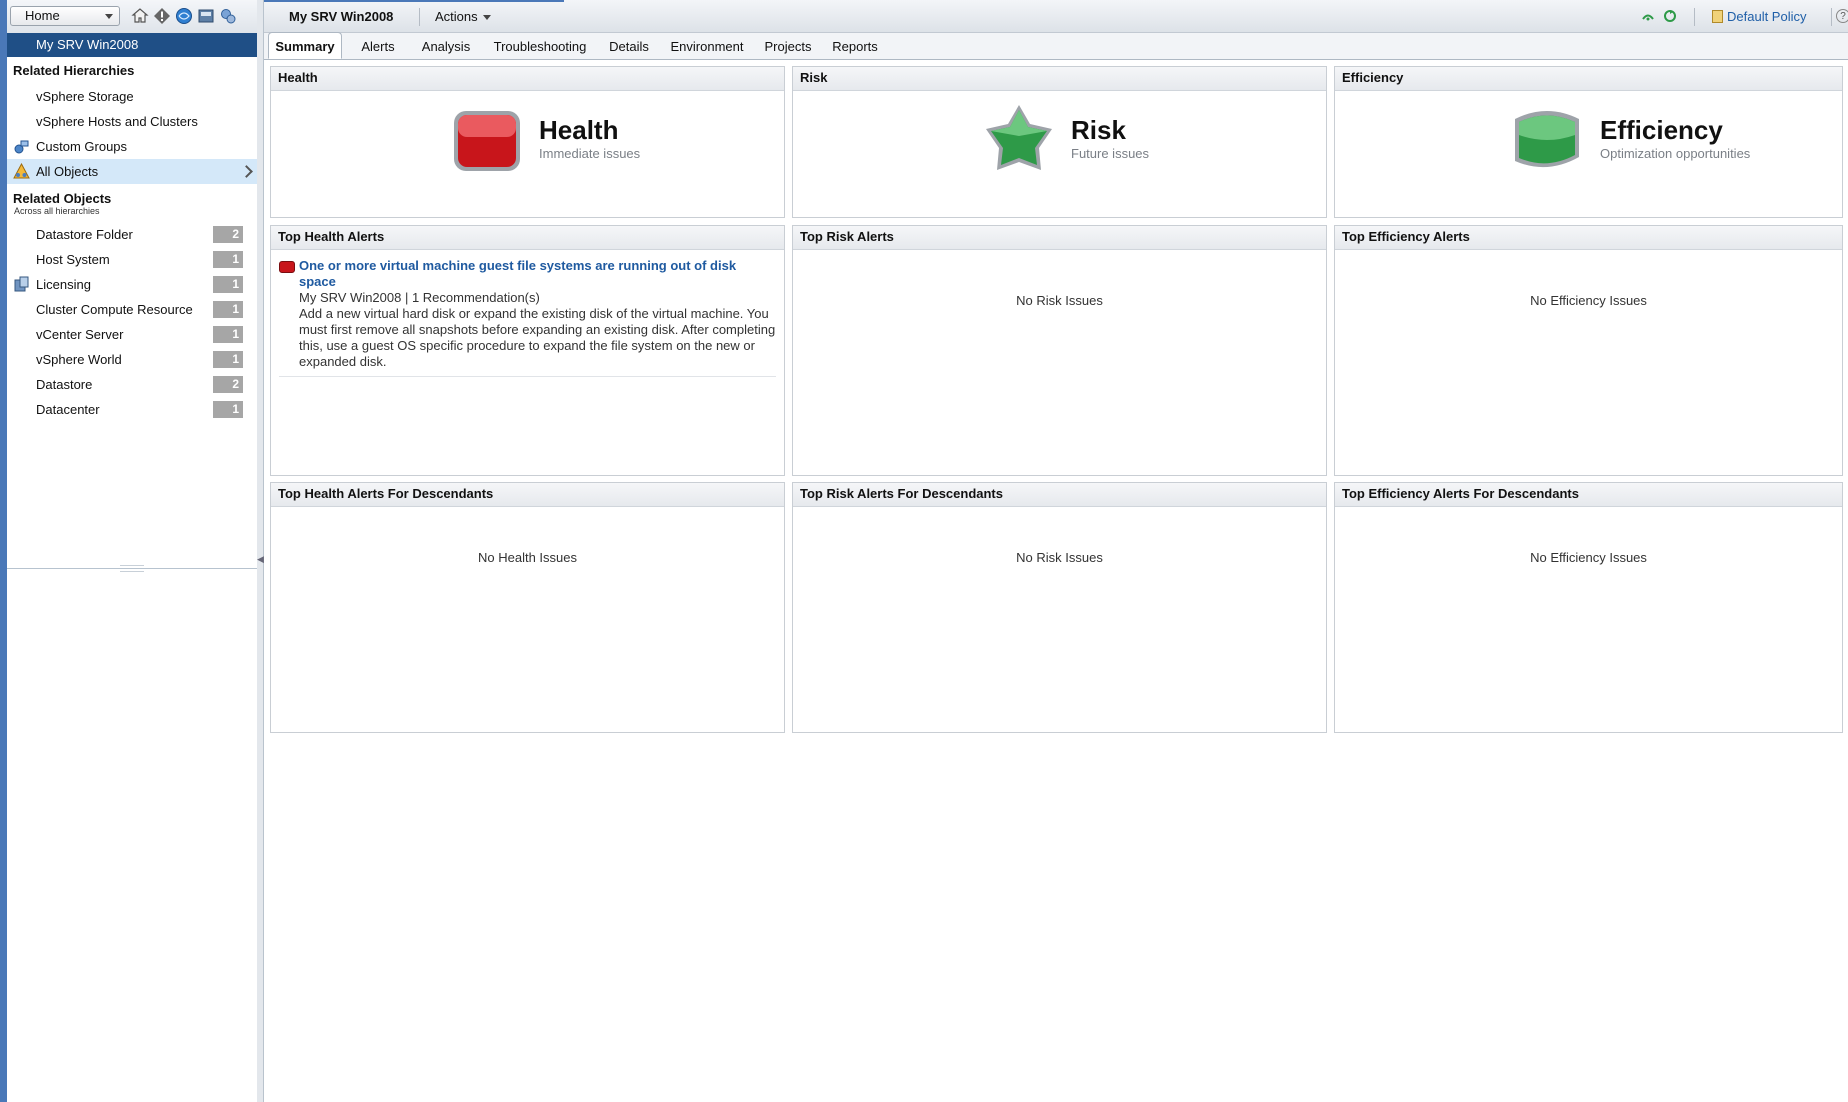 The height and width of the screenshot is (1102, 1848). Describe the element at coordinates (21, 284) in the screenshot. I see `licensing-icon` at that location.